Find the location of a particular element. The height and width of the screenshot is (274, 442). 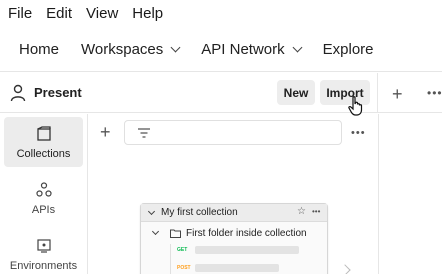

new-tab-plus-icon: + is located at coordinates (397, 94).